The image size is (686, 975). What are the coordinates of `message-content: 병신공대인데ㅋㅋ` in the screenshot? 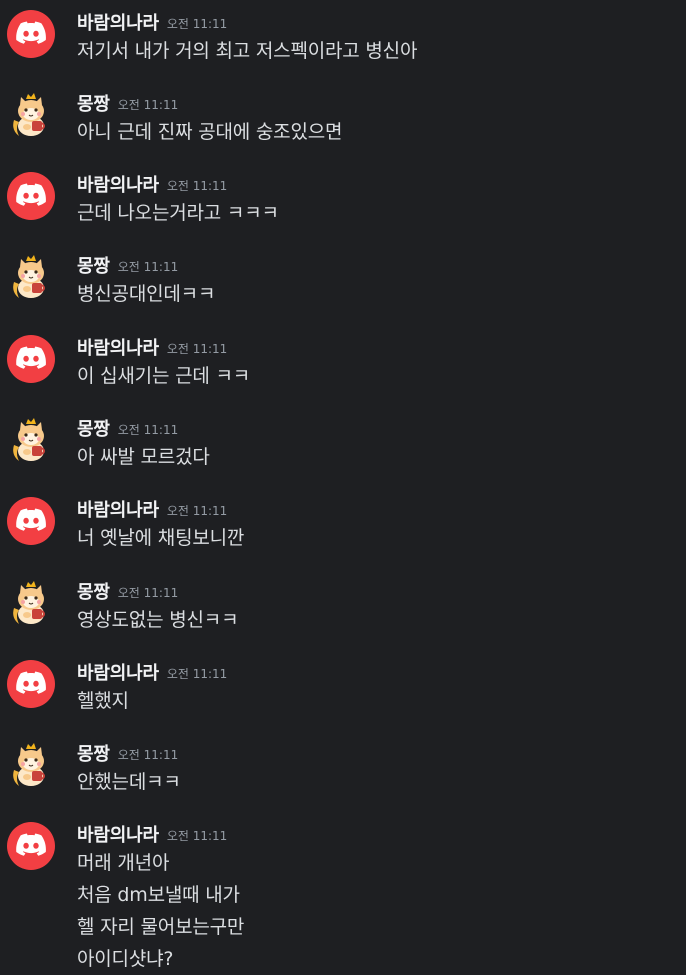 It's located at (146, 294).